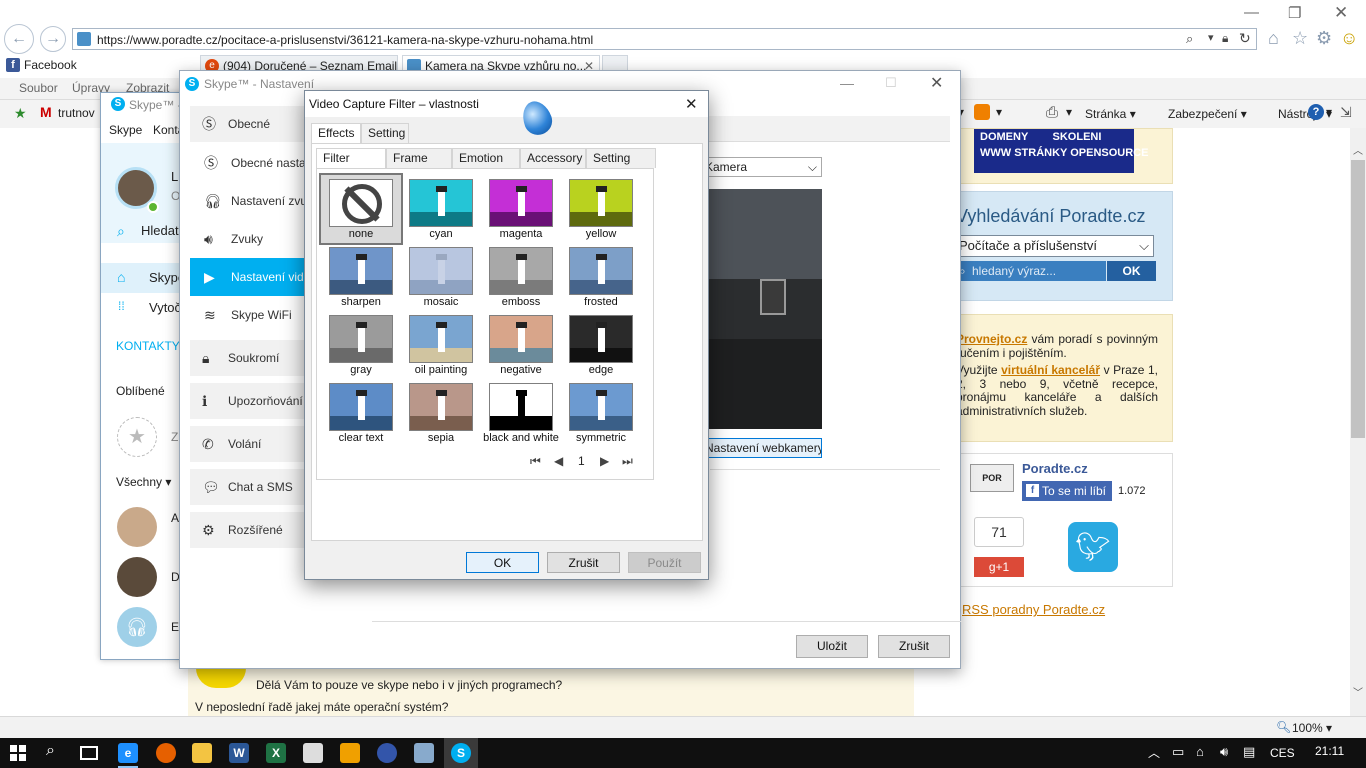 The image size is (1366, 768). What do you see at coordinates (361, 345) in the screenshot?
I see `filter-gray: gray` at bounding box center [361, 345].